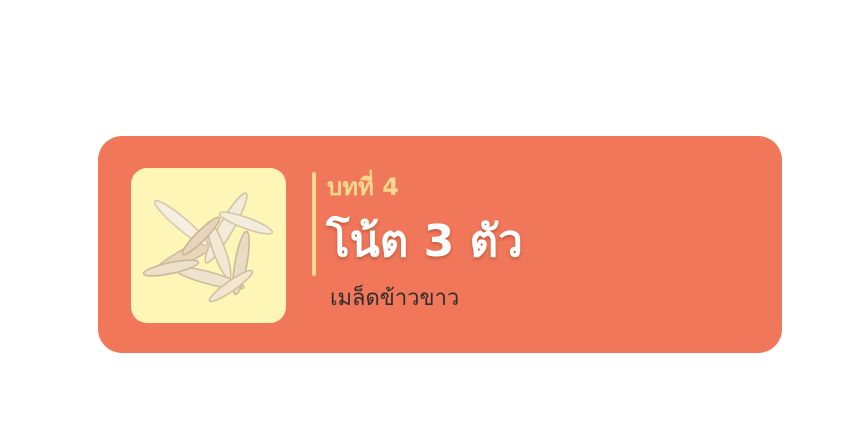 This screenshot has height=430, width=866. I want to click on lesson-number: บทที่ 4, so click(363, 187).